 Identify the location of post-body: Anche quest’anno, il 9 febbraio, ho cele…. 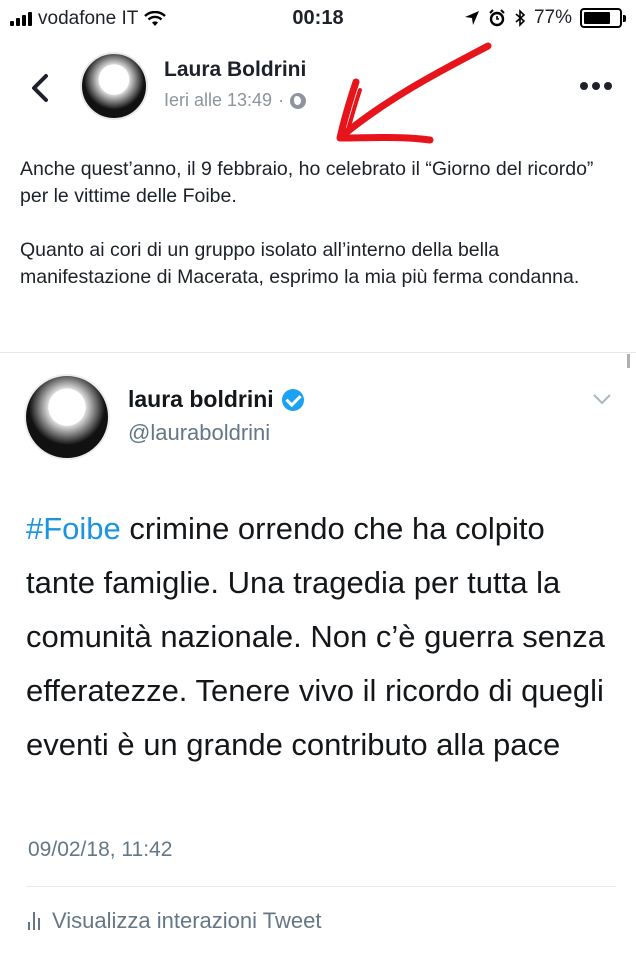
(320, 223).